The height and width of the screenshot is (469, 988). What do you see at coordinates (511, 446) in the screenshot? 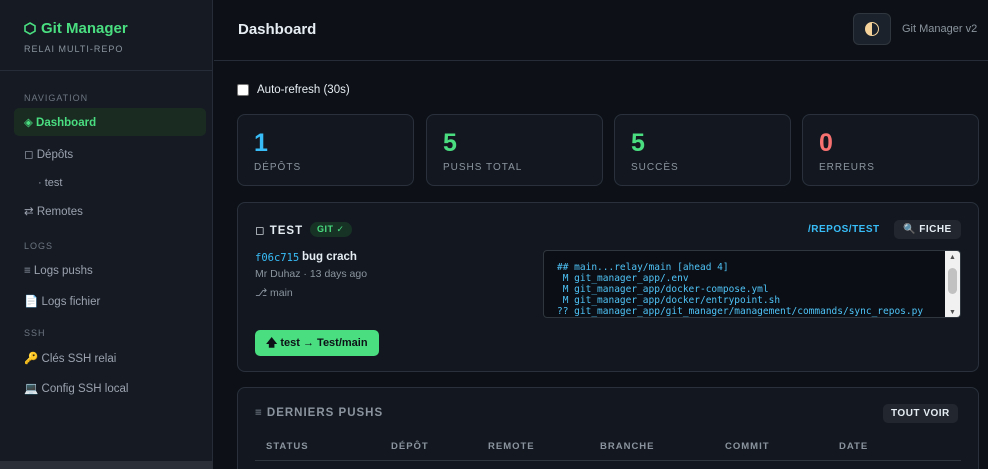
I see `column-header-remote: REMOTE` at bounding box center [511, 446].